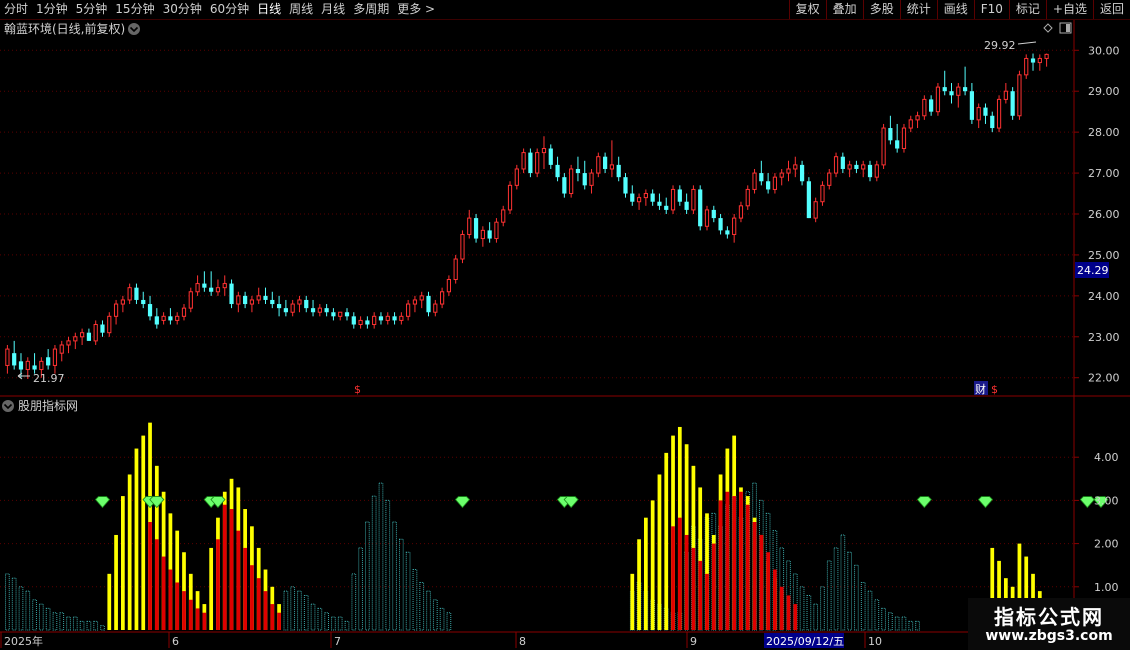 This screenshot has height=650, width=1130. What do you see at coordinates (1048, 28) in the screenshot?
I see `expand-icon` at bounding box center [1048, 28].